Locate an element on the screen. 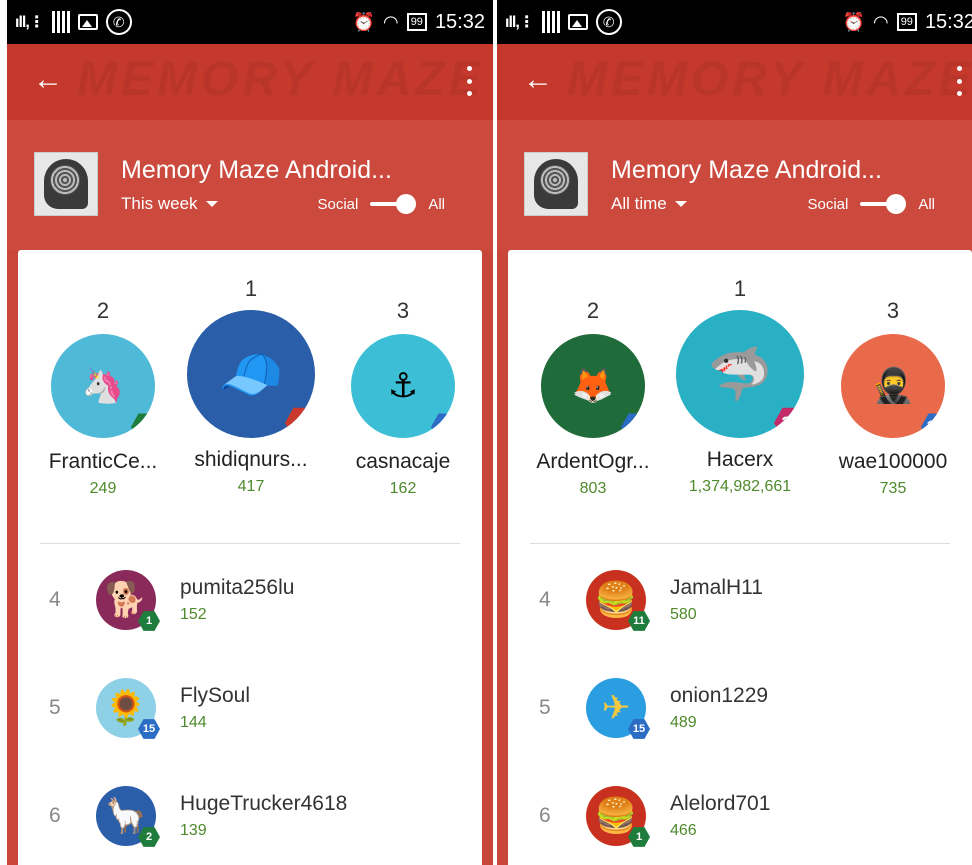 The image size is (972, 865). podium-player-2: 2 🦊 5 ArdentOgr... 803 is located at coordinates (593, 398).